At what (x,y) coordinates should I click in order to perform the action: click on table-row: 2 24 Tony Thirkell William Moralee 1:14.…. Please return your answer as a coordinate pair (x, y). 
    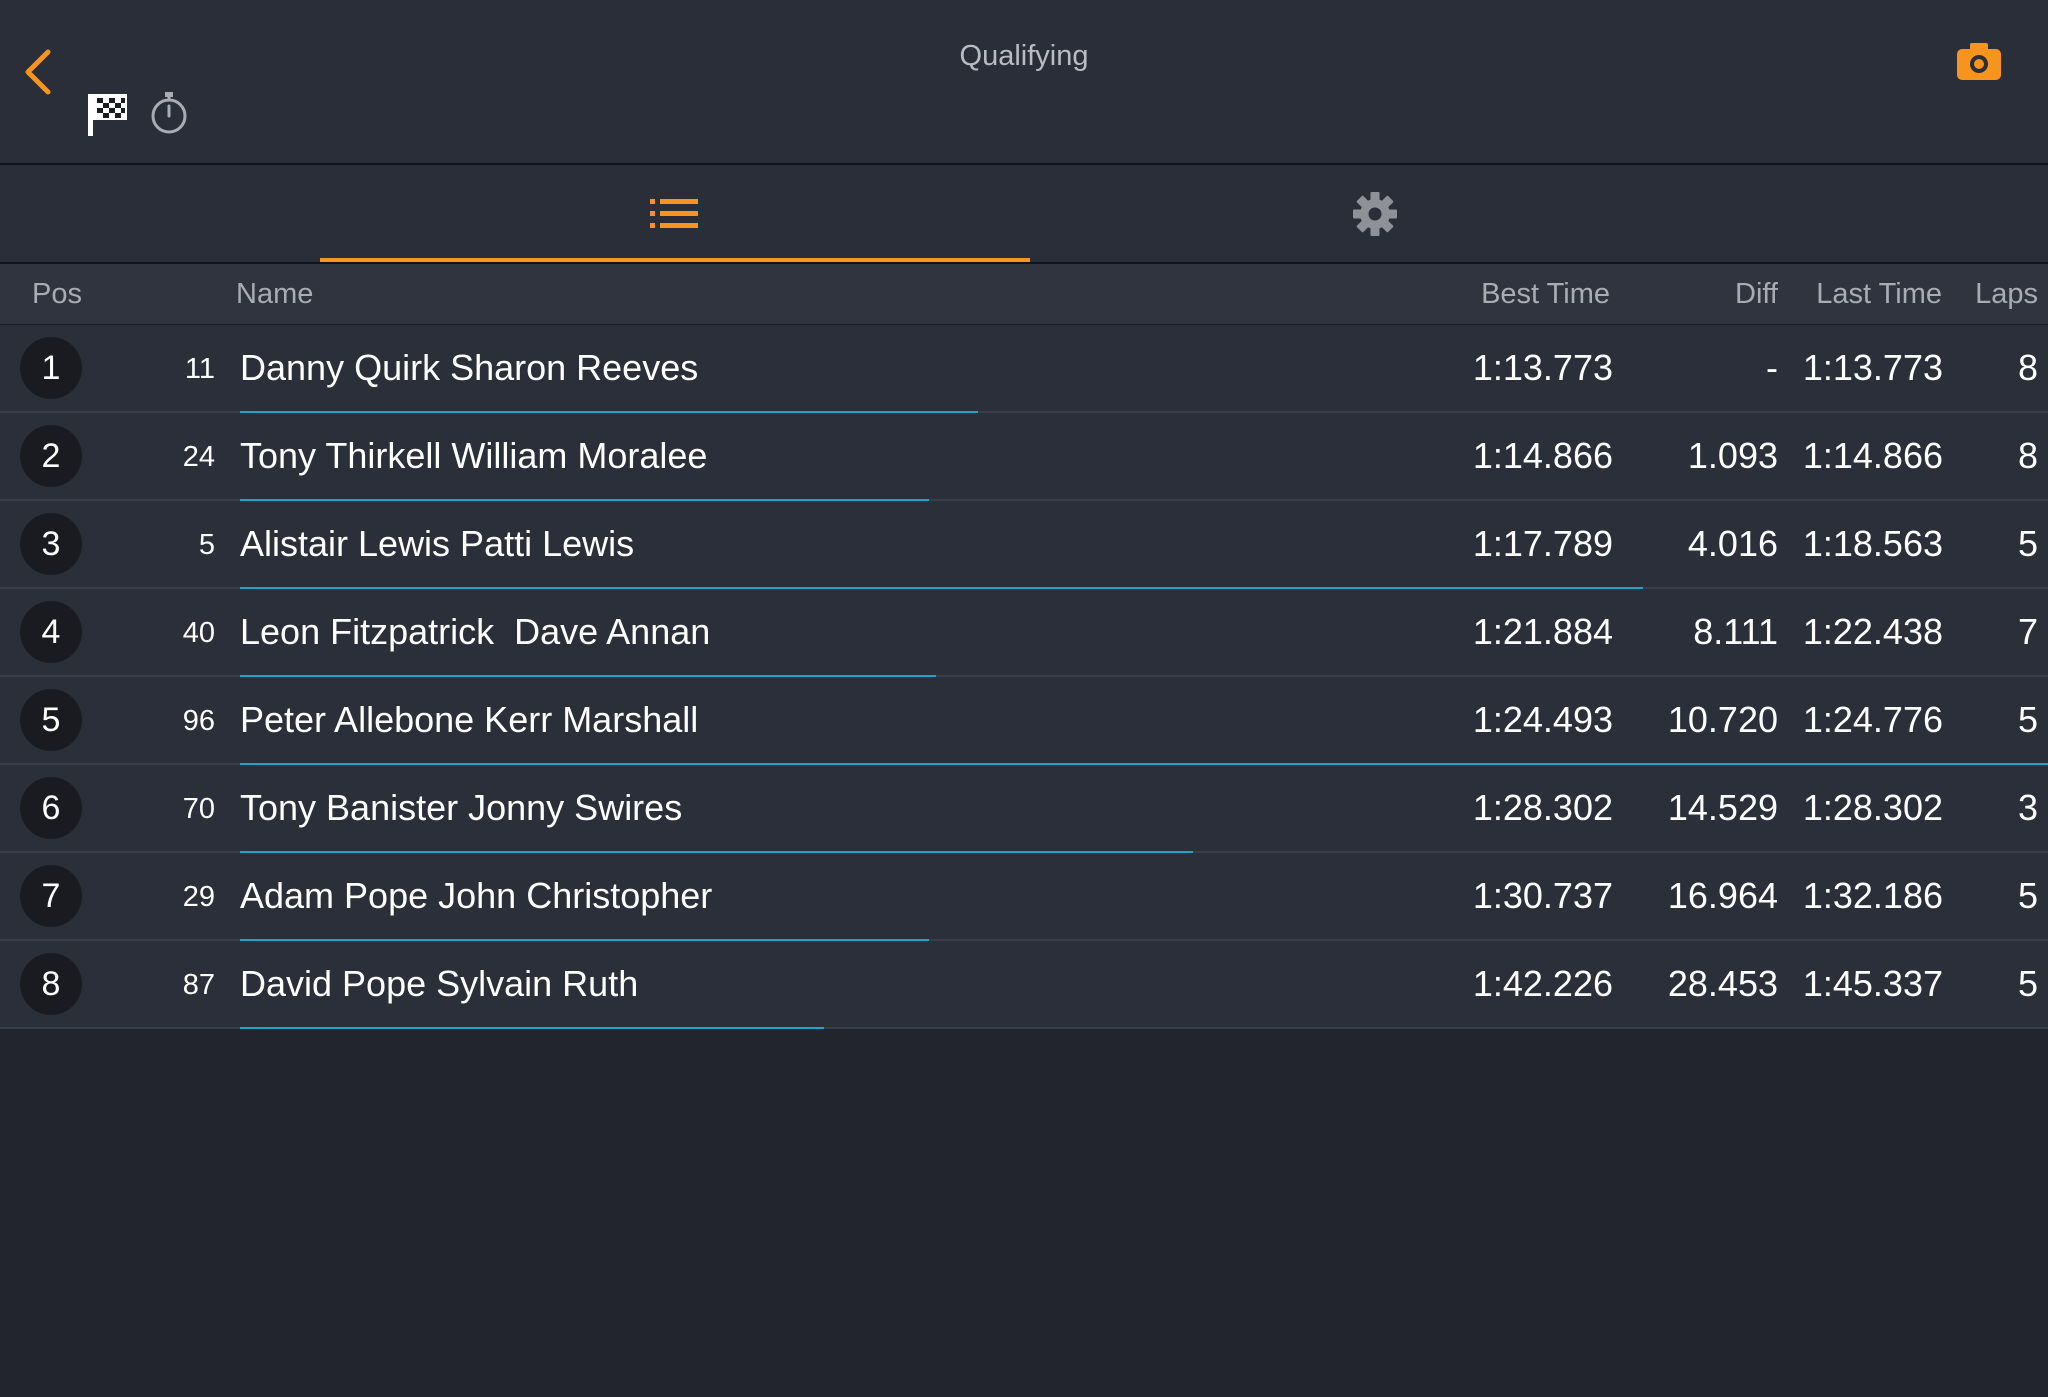
    Looking at the image, I should click on (1024, 457).